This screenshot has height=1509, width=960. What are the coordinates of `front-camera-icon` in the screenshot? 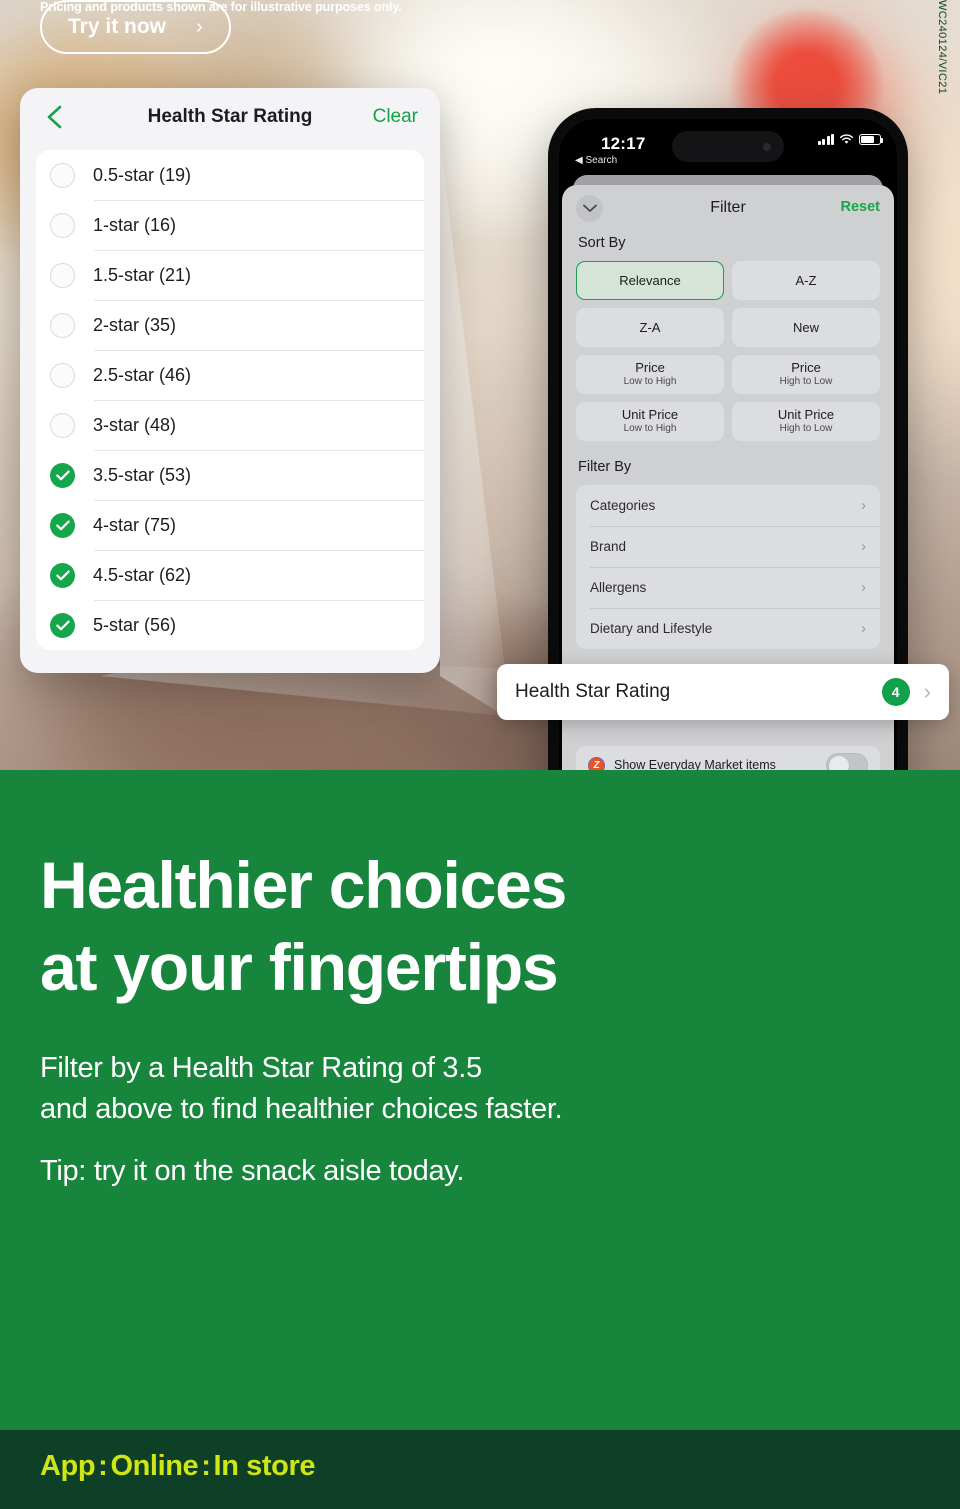 It's located at (767, 146).